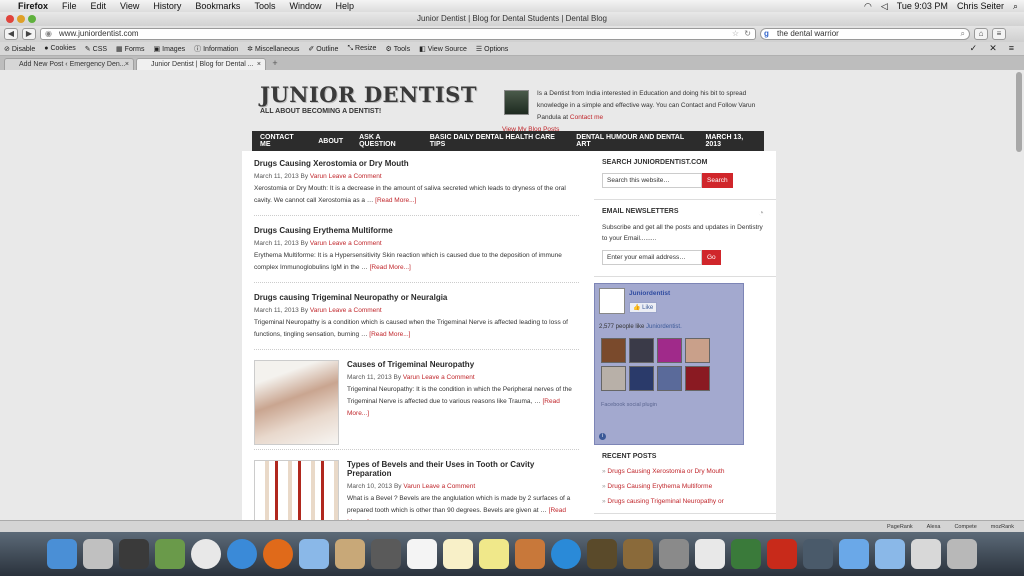  What do you see at coordinates (710, 554) in the screenshot?
I see `textedit-icon` at bounding box center [710, 554].